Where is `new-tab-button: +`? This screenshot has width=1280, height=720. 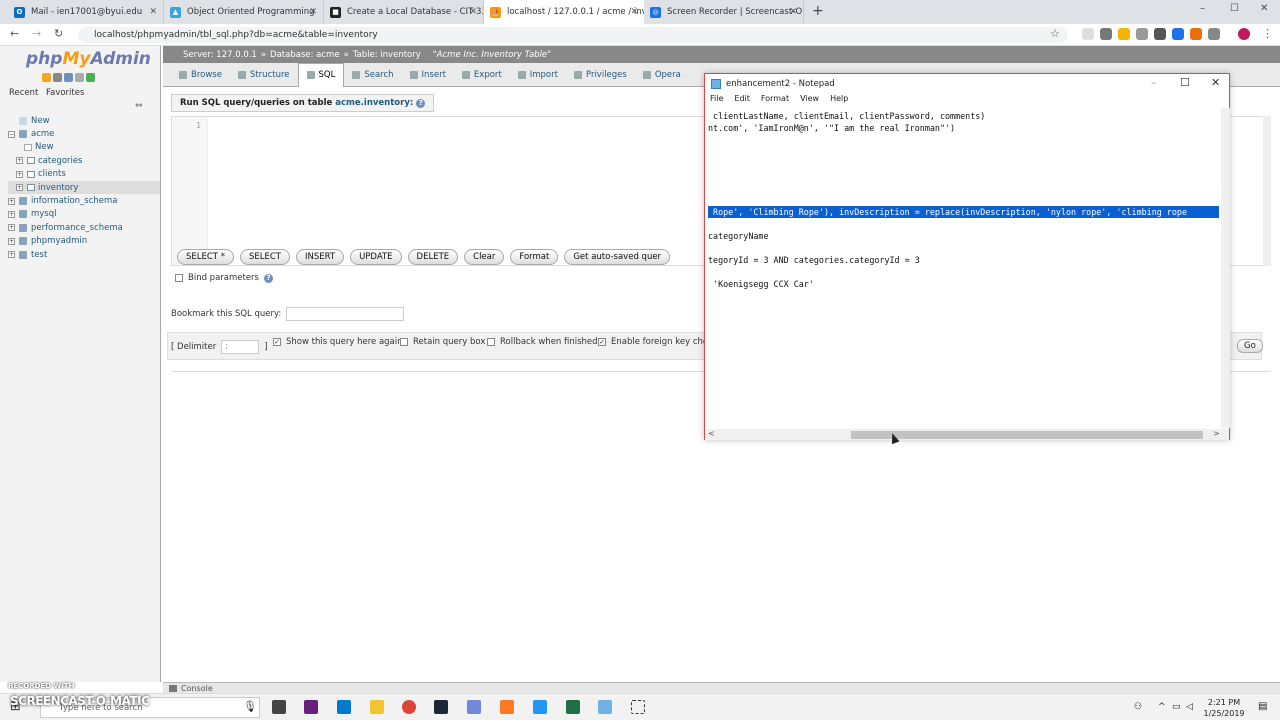 new-tab-button: + is located at coordinates (818, 11).